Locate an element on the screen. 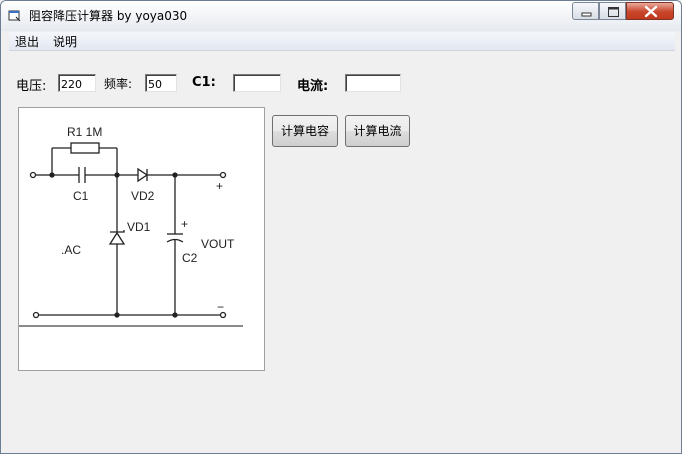  close-button is located at coordinates (650, 11).